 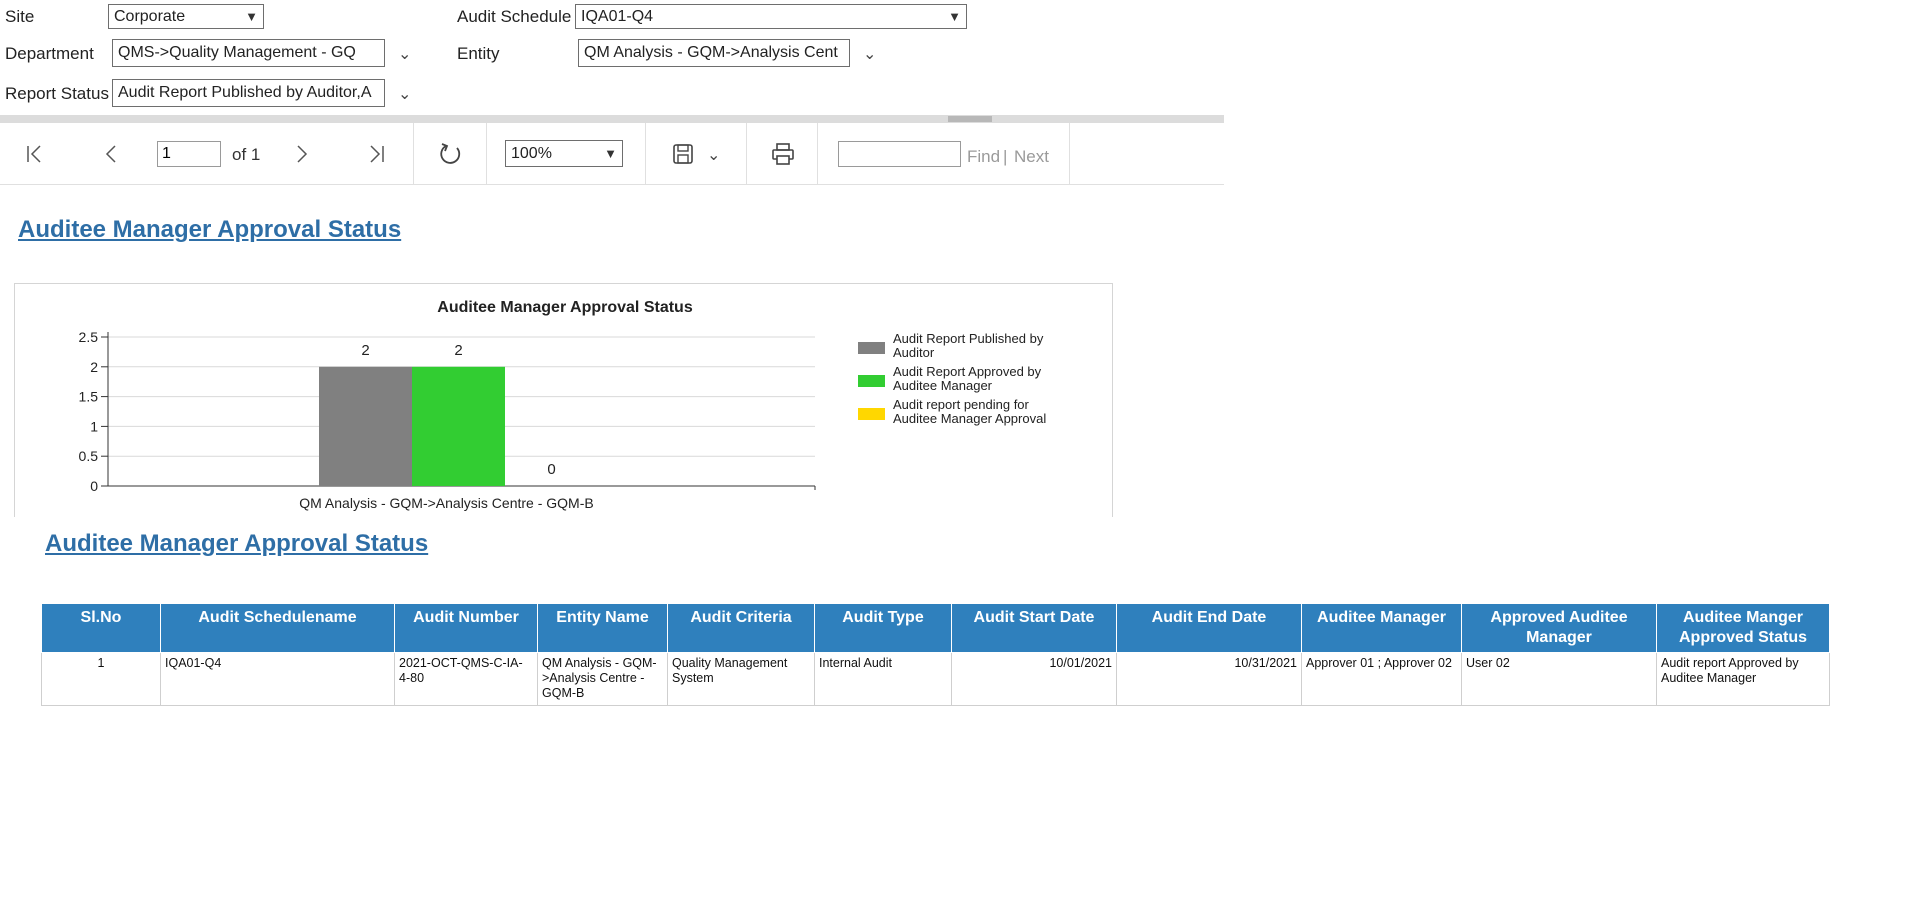 I want to click on legend-entry: Audit Report Approved by Auditee Manager, so click(x=967, y=378).